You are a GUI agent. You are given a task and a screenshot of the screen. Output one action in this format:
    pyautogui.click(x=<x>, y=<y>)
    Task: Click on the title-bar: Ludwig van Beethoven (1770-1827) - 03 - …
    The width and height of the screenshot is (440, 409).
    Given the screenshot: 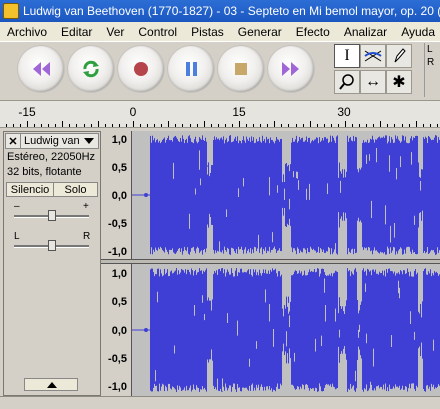 What is the action you would take?
    pyautogui.click(x=220, y=11)
    